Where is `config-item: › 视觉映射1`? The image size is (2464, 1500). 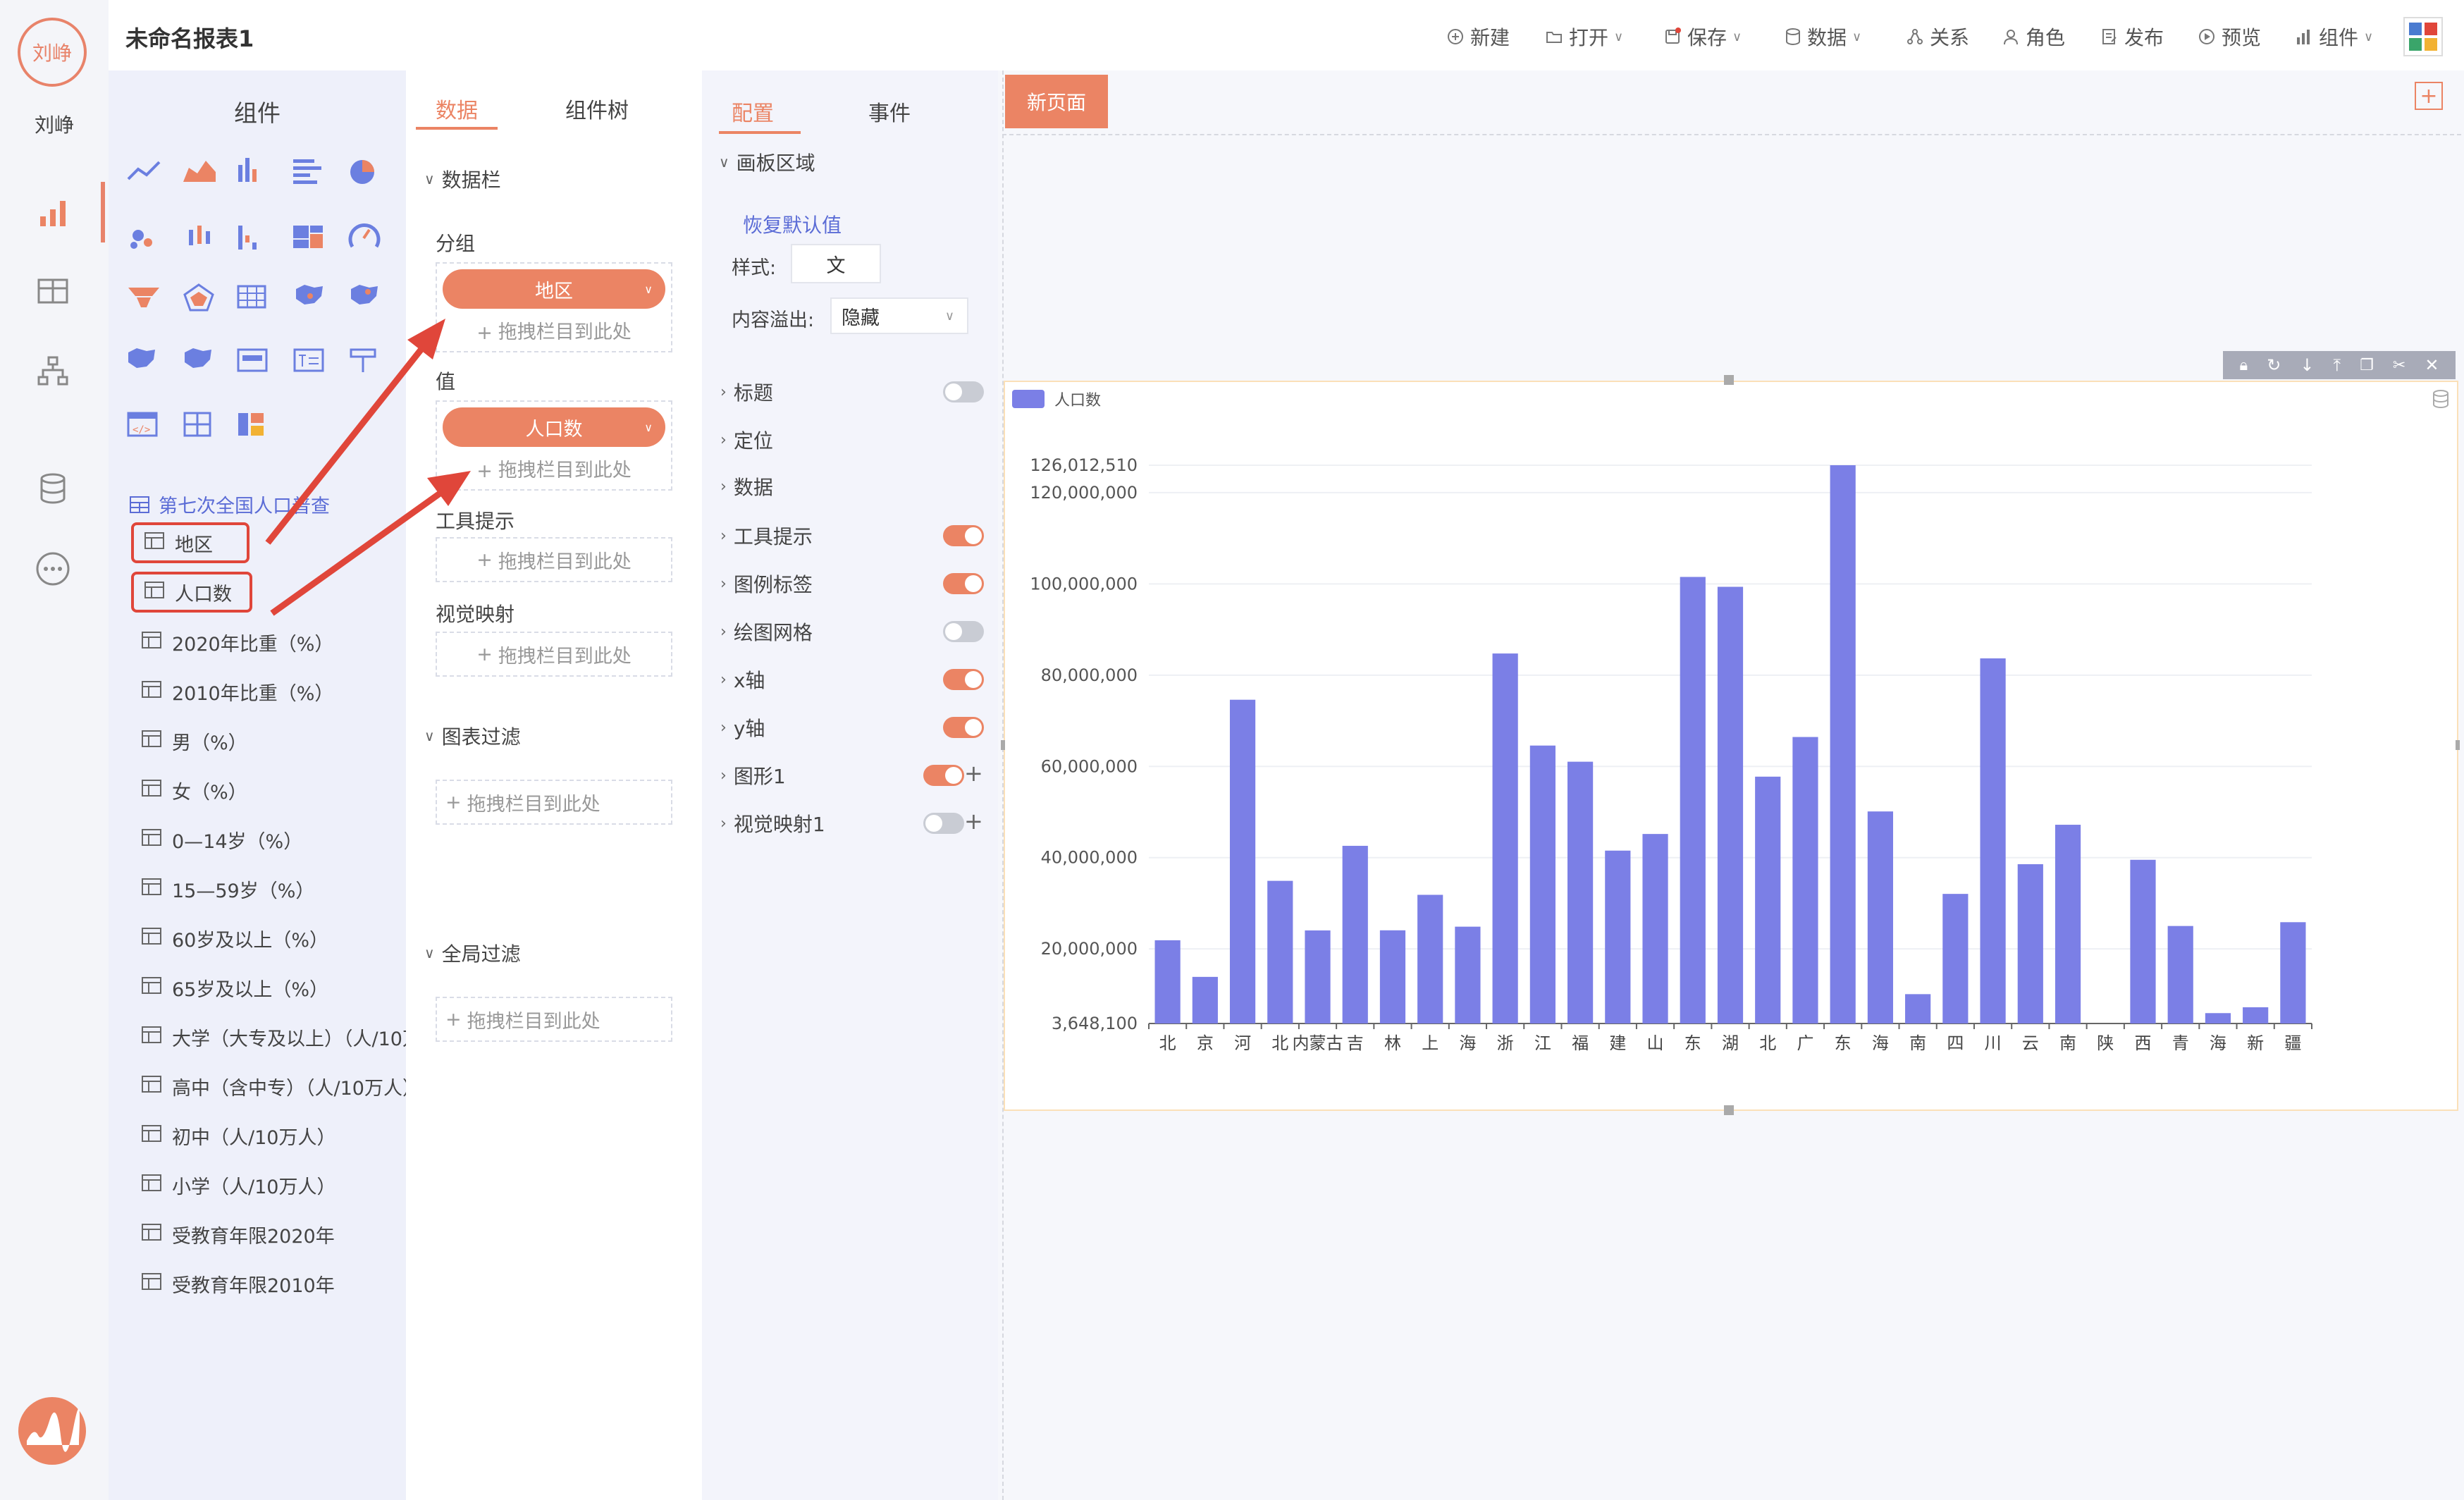 config-item: › 视觉映射1 is located at coordinates (772, 823).